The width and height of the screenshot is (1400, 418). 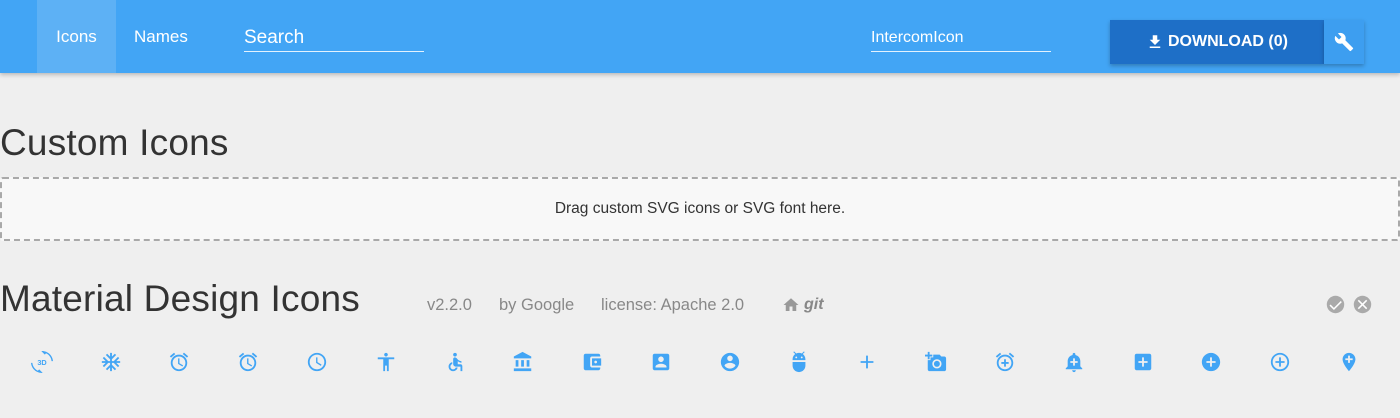 I want to click on icon-grid: 3D, so click(x=700, y=363).